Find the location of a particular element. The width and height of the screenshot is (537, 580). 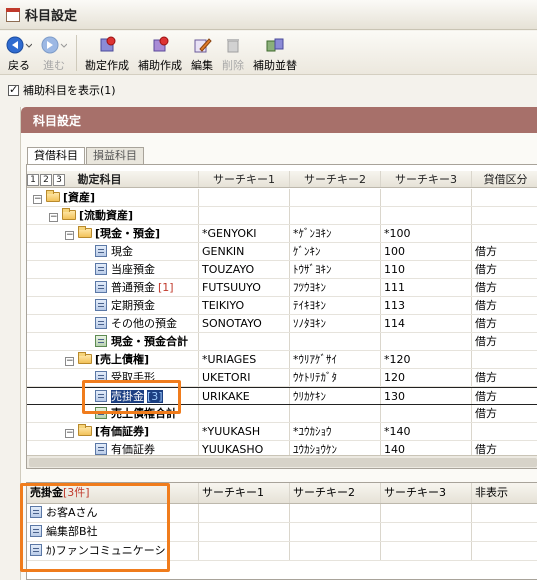

table-row: 定期預金 TEIKIYO ﾃｲｷﾖｷﾝ 113 借方 is located at coordinates (282, 306).